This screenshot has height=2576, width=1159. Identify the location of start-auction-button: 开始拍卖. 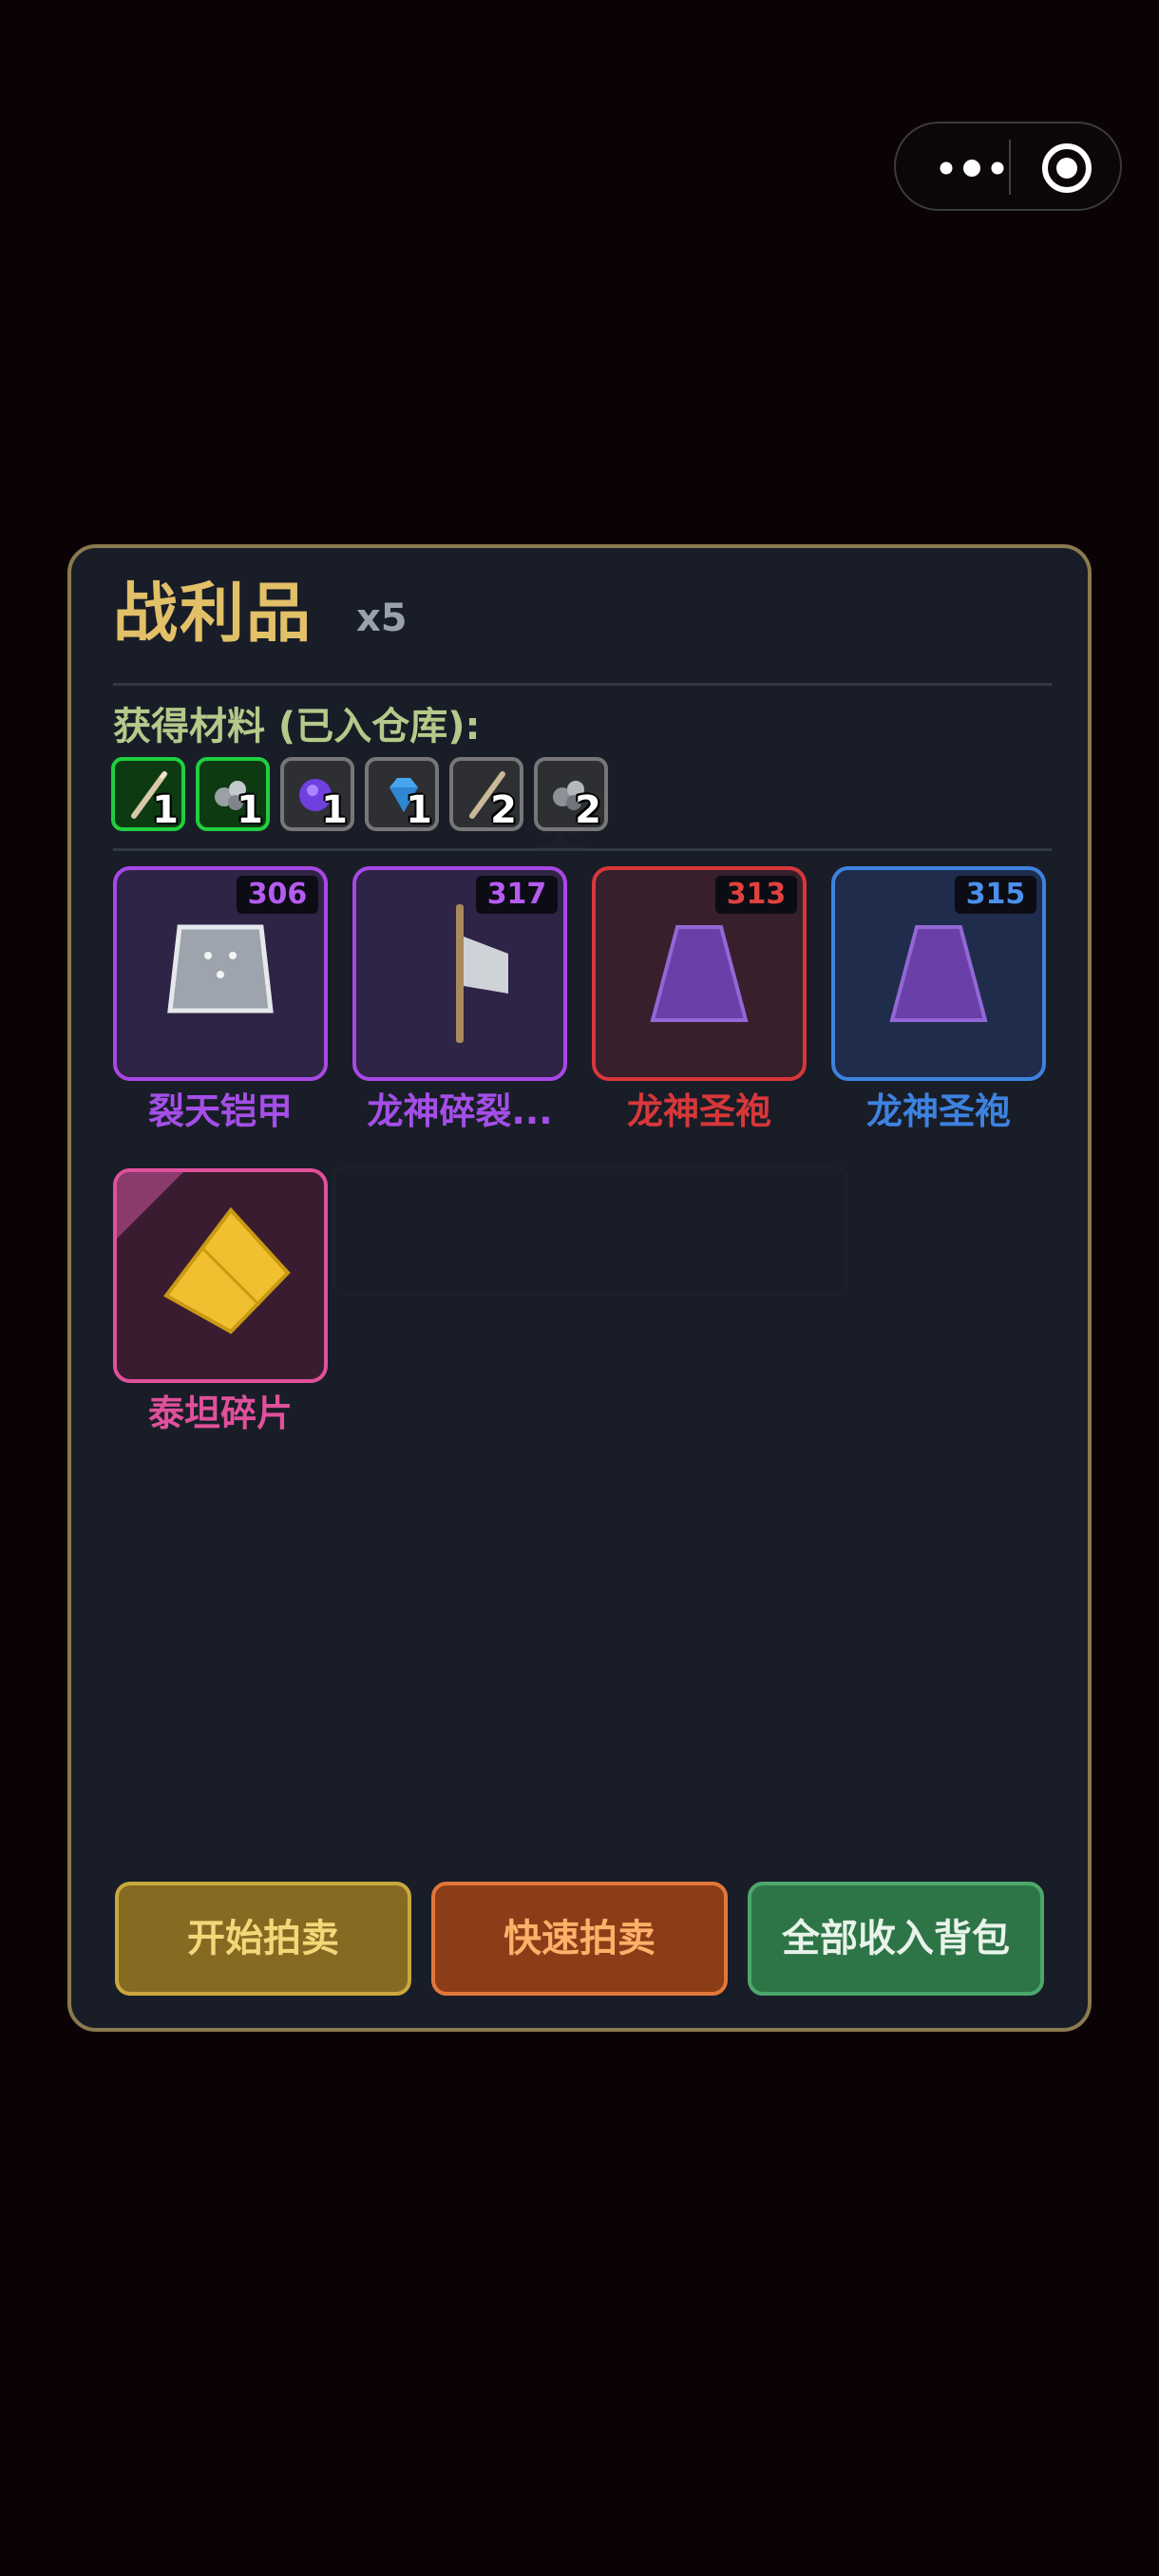
(263, 1939).